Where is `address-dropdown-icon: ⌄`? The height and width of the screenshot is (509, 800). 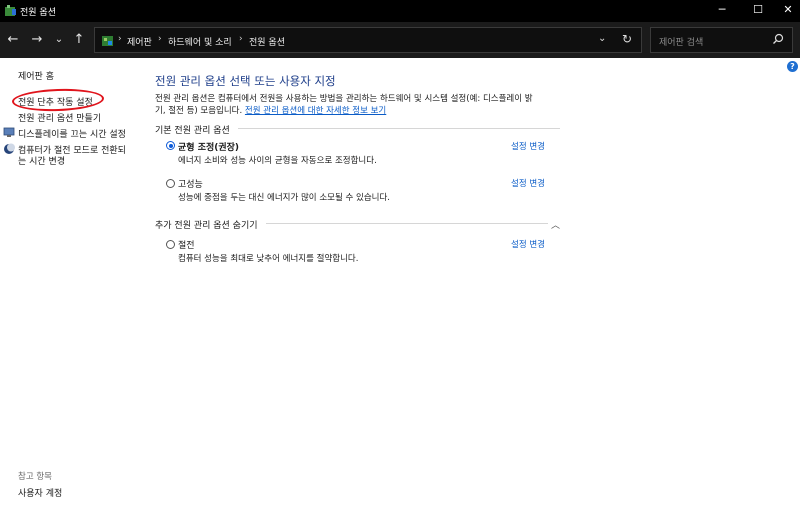
address-dropdown-icon: ⌄ is located at coordinates (602, 38).